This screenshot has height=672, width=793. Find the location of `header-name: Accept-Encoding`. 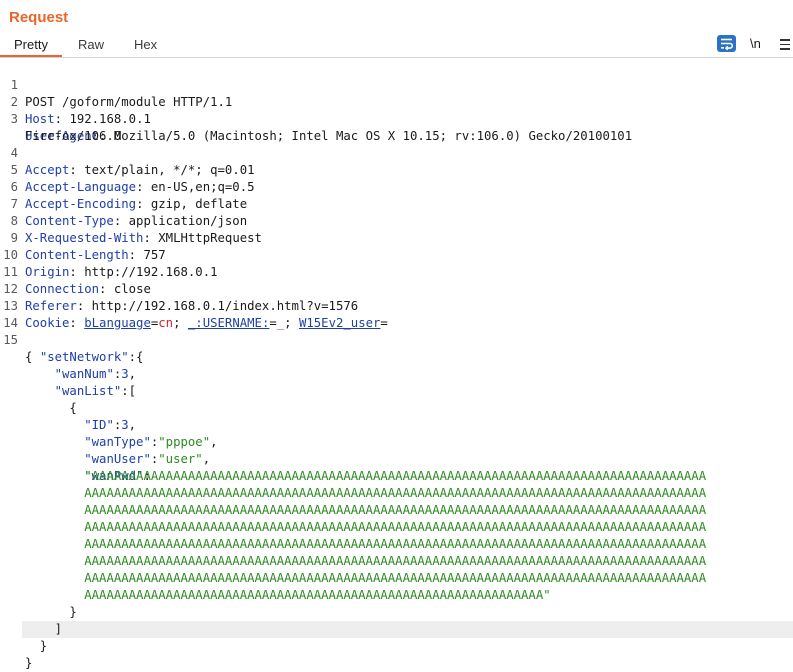

header-name: Accept-Encoding is located at coordinates (81, 204).